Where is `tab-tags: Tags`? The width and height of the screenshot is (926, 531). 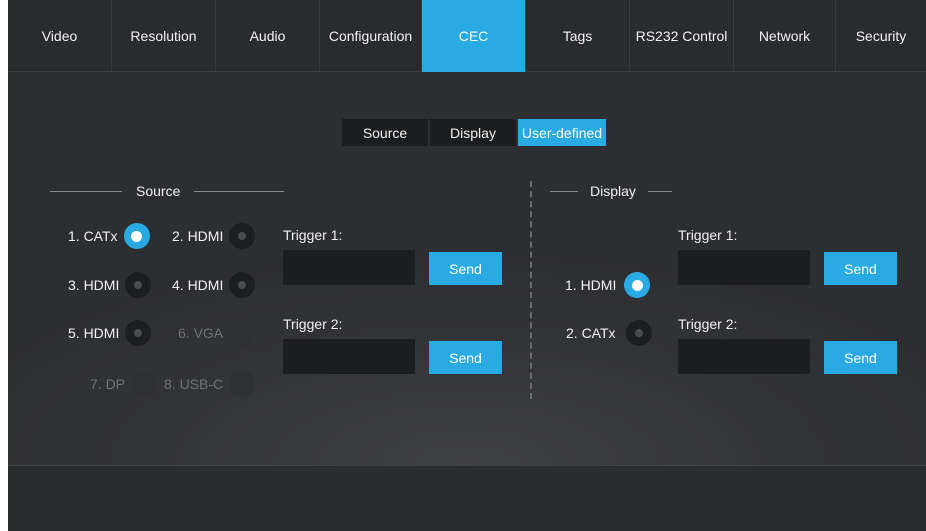
tab-tags: Tags is located at coordinates (578, 36).